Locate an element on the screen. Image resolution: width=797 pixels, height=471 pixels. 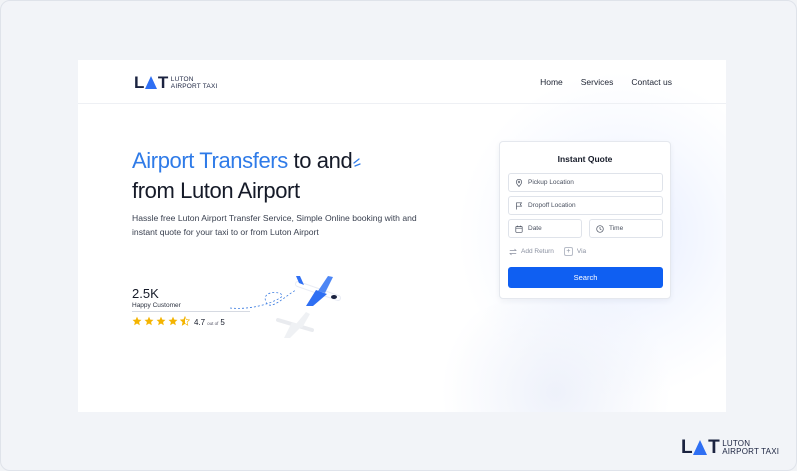
corner-logo-text: LUTON AIRPORT TAXI is located at coordinates (751, 448).